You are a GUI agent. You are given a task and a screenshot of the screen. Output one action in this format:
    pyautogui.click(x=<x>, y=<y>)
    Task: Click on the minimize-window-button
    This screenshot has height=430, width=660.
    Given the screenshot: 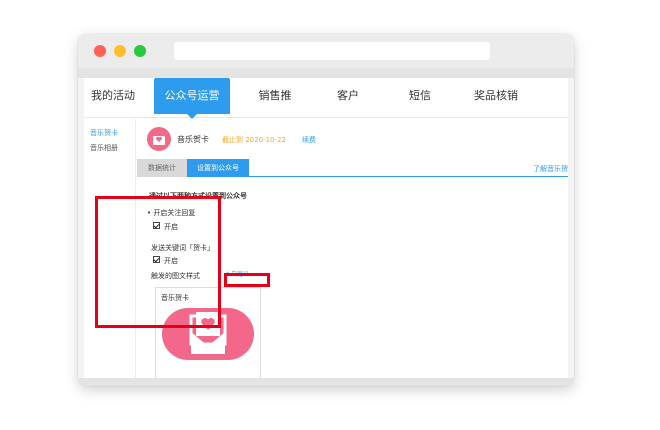 What is the action you would take?
    pyautogui.click(x=120, y=51)
    